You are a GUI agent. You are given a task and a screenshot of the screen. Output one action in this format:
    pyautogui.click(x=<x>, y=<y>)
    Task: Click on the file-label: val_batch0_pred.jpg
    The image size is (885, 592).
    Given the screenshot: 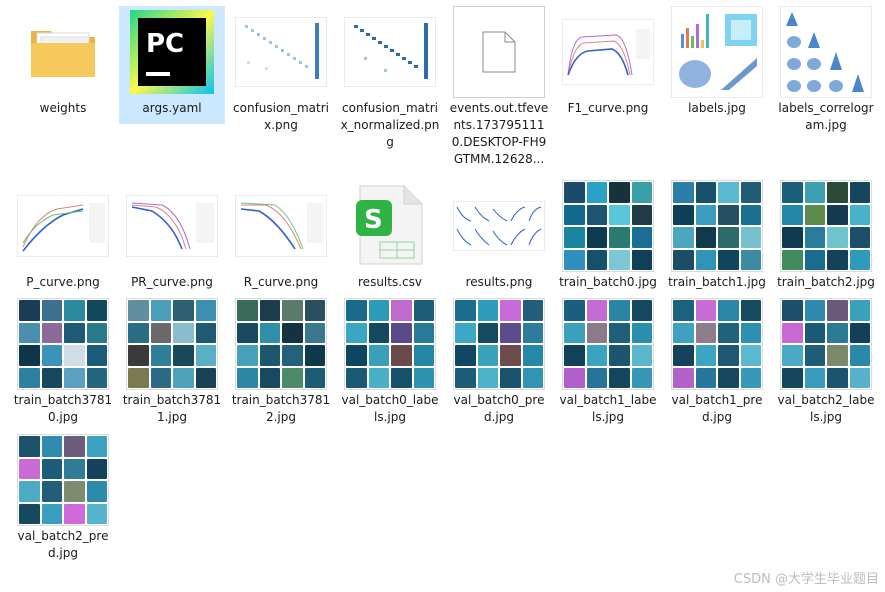 What is the action you would take?
    pyautogui.click(x=499, y=408)
    